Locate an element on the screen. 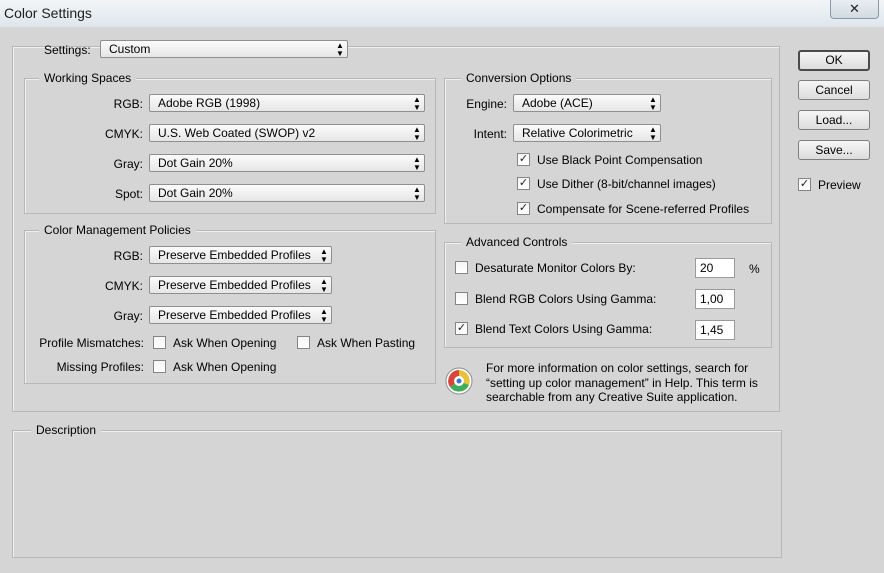 Image resolution: width=884 pixels, height=573 pixels. working-spaces-title: Working Spaces is located at coordinates (88, 78).